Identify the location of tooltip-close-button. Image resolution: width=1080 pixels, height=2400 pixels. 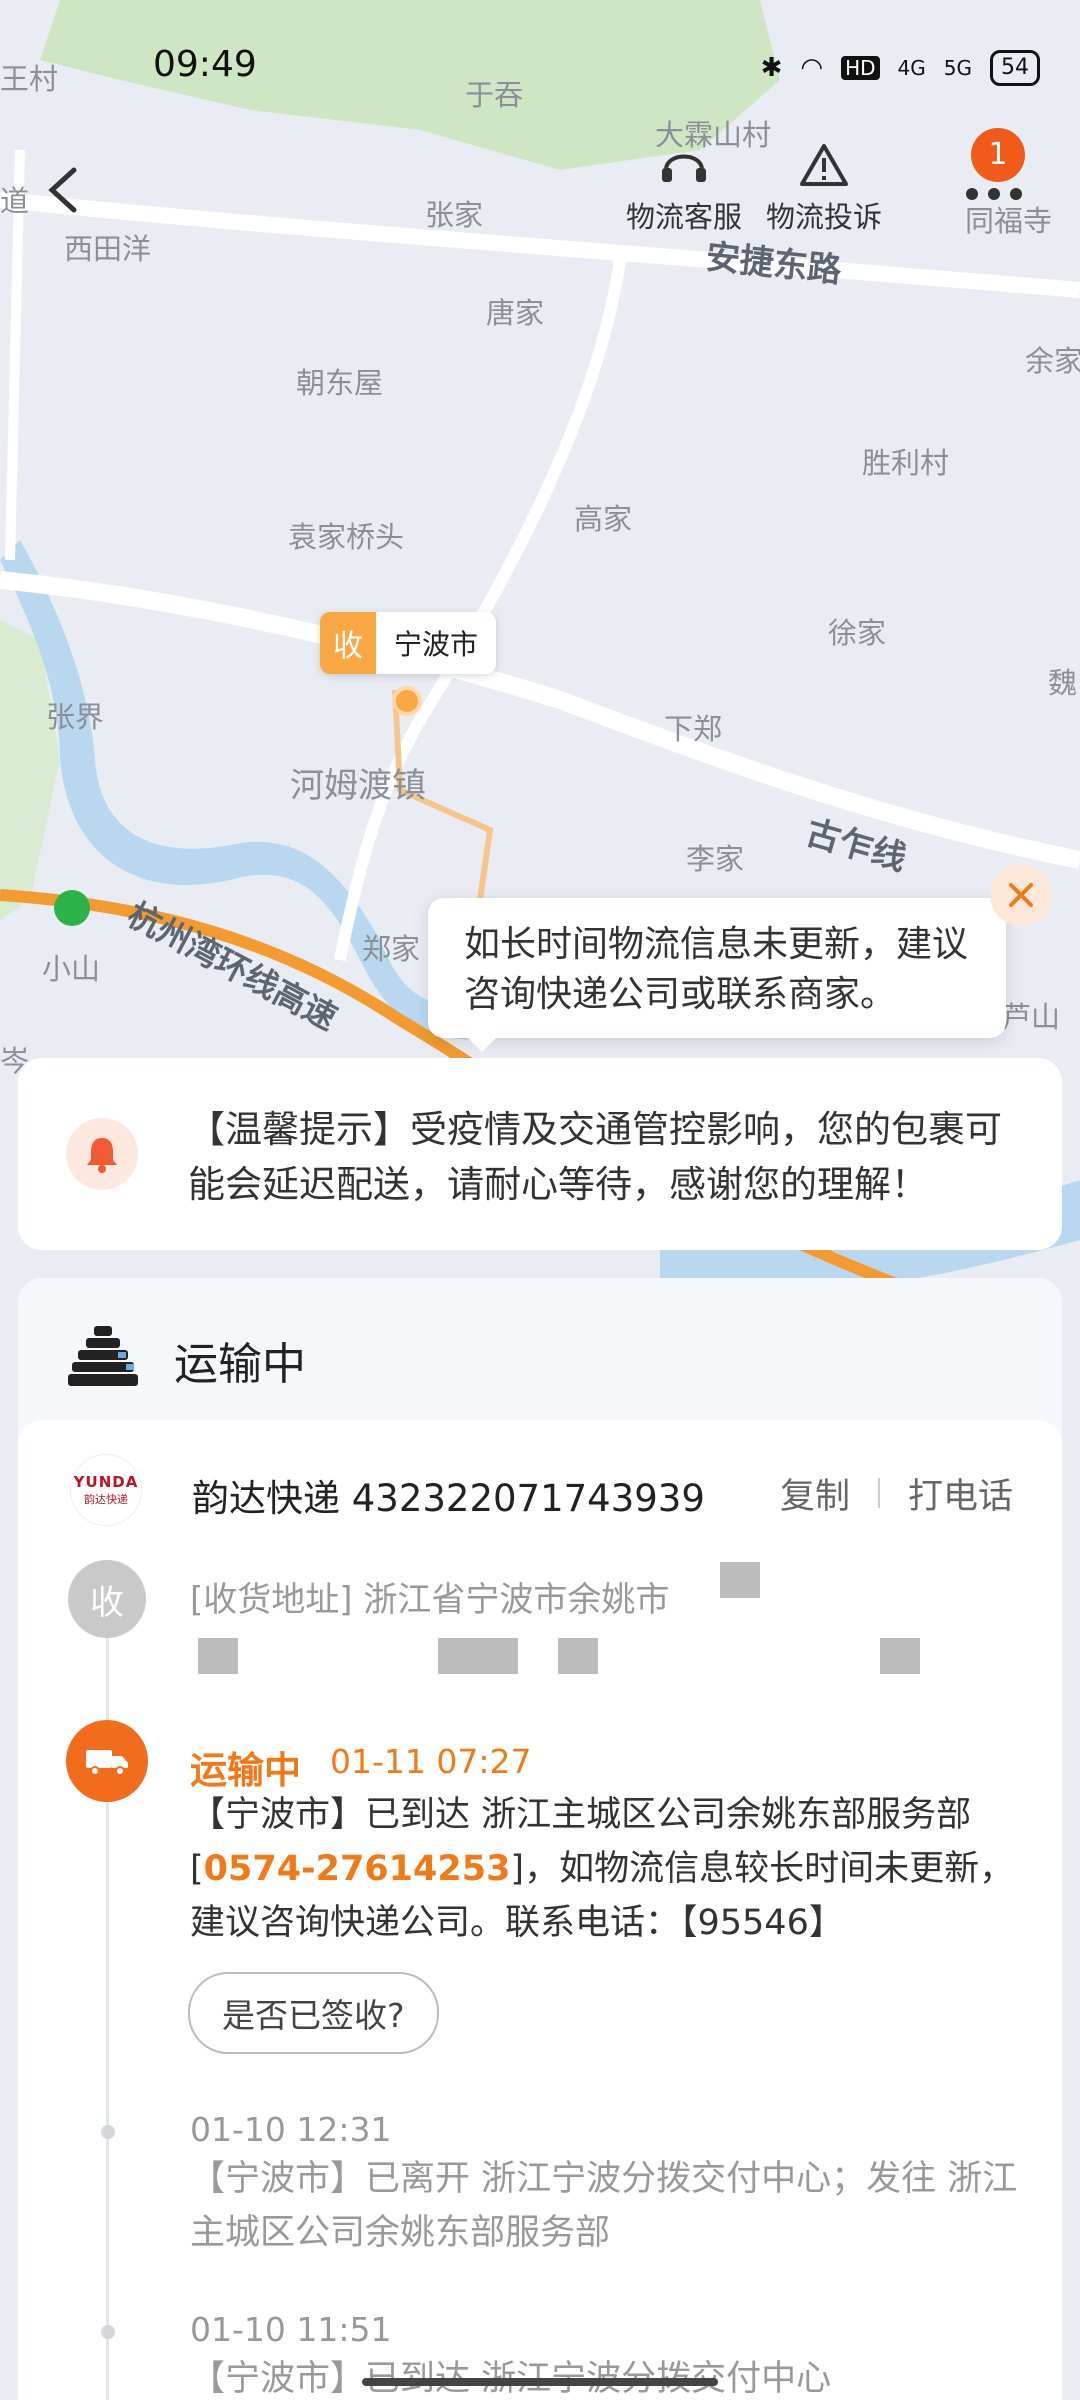
(1021, 895).